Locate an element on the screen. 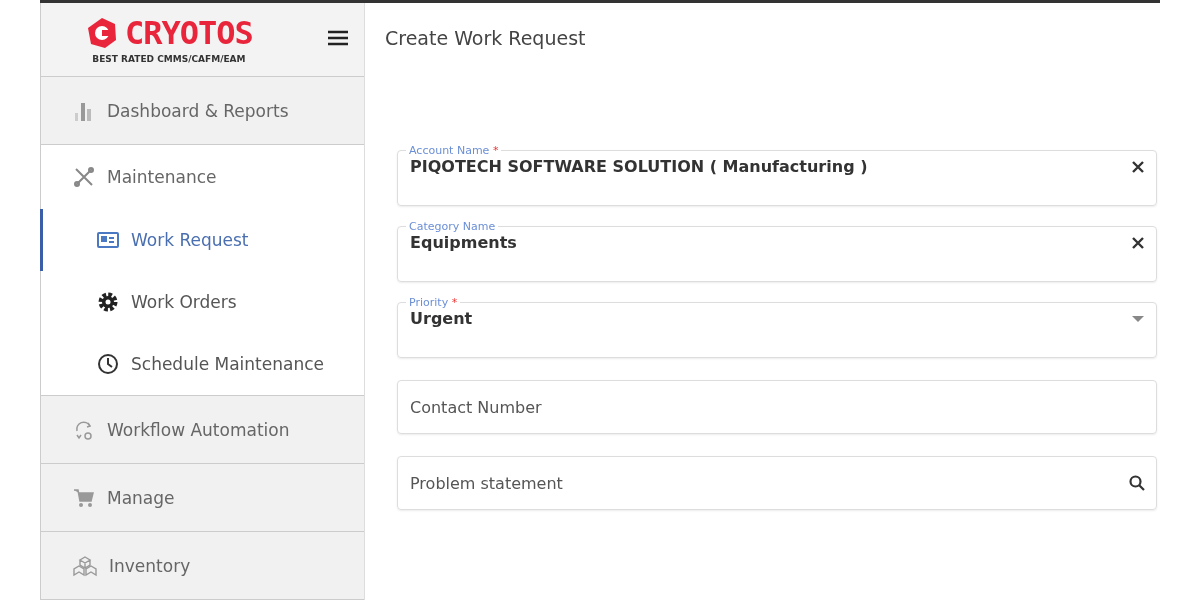 The height and width of the screenshot is (600, 1200). sidebar-item: Dashboard & Reports is located at coordinates (202, 110).